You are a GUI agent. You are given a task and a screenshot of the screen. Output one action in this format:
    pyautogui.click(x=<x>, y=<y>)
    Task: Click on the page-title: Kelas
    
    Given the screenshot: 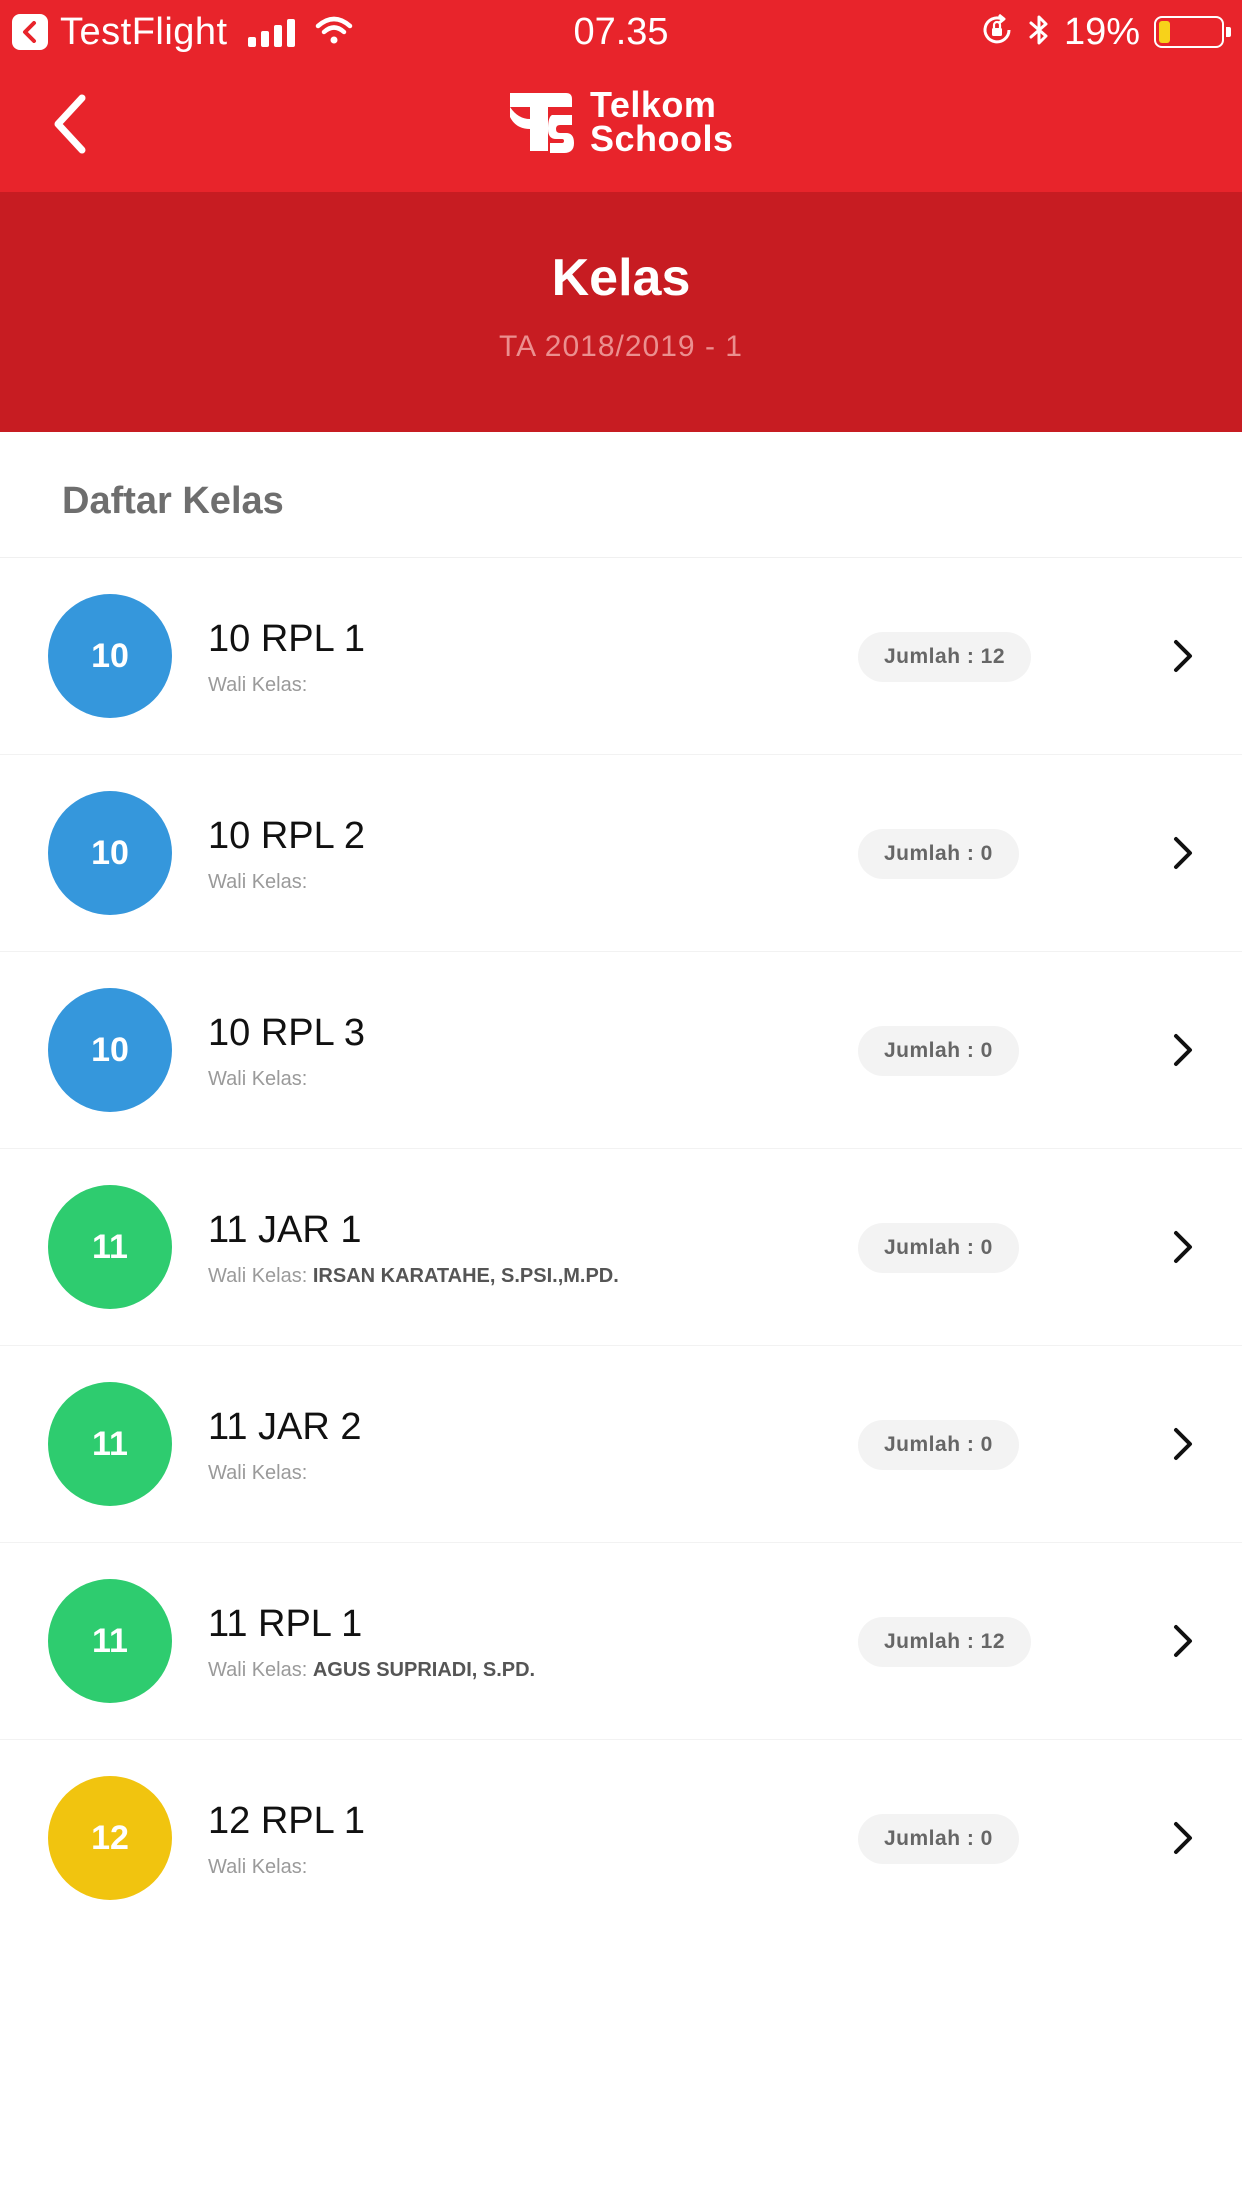 What is the action you would take?
    pyautogui.click(x=621, y=278)
    